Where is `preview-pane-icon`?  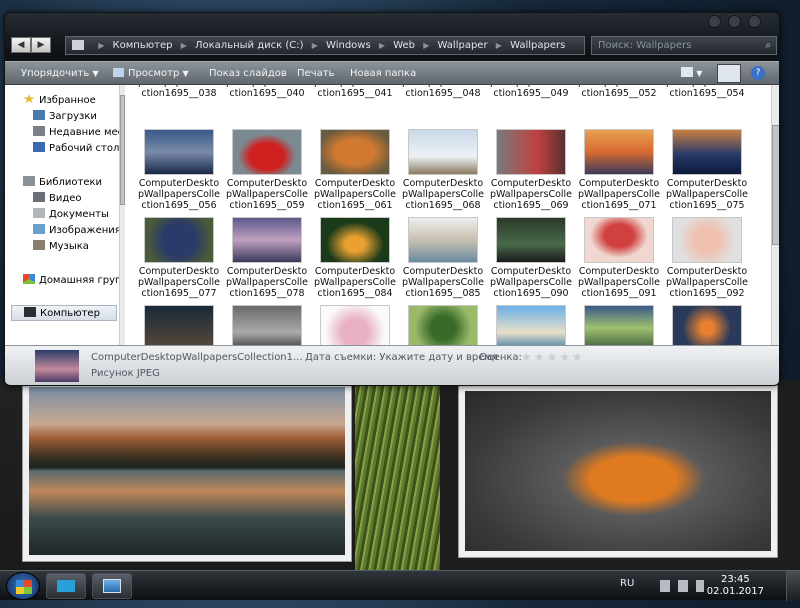
preview-pane-icon is located at coordinates (729, 73).